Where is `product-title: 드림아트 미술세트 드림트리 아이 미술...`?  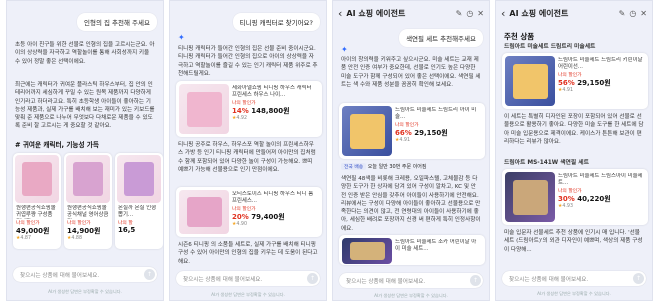
product-title: 드림아트 미술세트 드림트리 아이 미술... is located at coordinates (438, 114).